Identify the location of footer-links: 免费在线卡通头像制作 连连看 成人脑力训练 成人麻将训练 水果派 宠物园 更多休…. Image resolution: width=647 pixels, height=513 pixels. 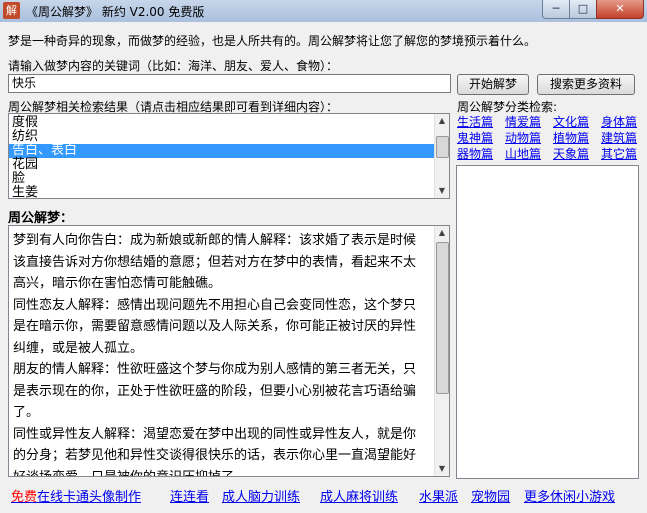
(323, 495).